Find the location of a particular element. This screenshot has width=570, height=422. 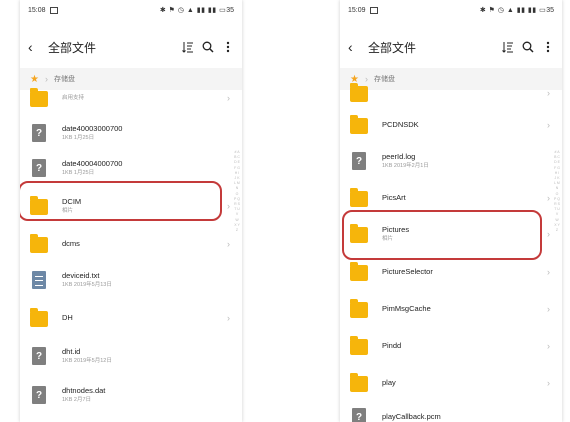

item-name: dhtnodes.dat is located at coordinates (84, 390).